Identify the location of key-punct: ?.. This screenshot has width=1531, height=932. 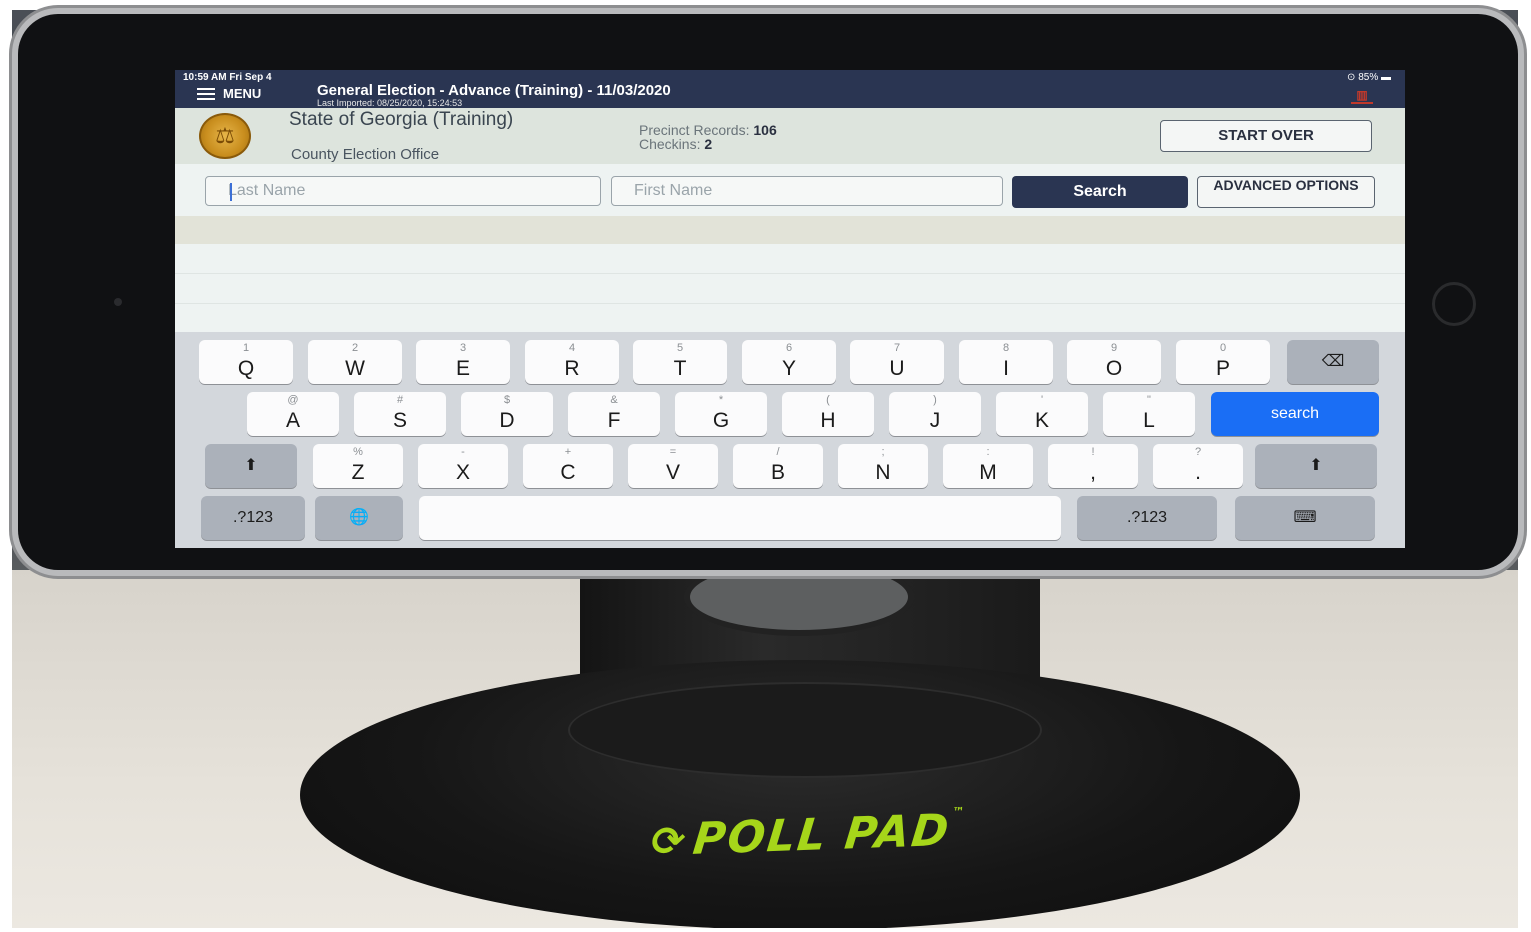
(1198, 466).